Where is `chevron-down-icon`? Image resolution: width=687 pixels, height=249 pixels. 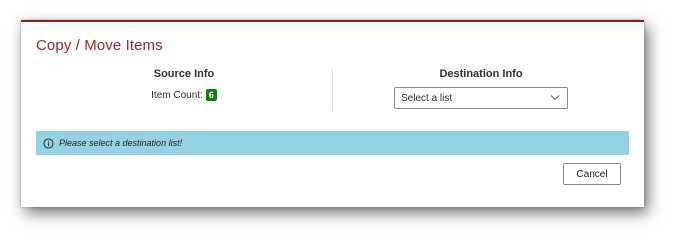 chevron-down-icon is located at coordinates (555, 98).